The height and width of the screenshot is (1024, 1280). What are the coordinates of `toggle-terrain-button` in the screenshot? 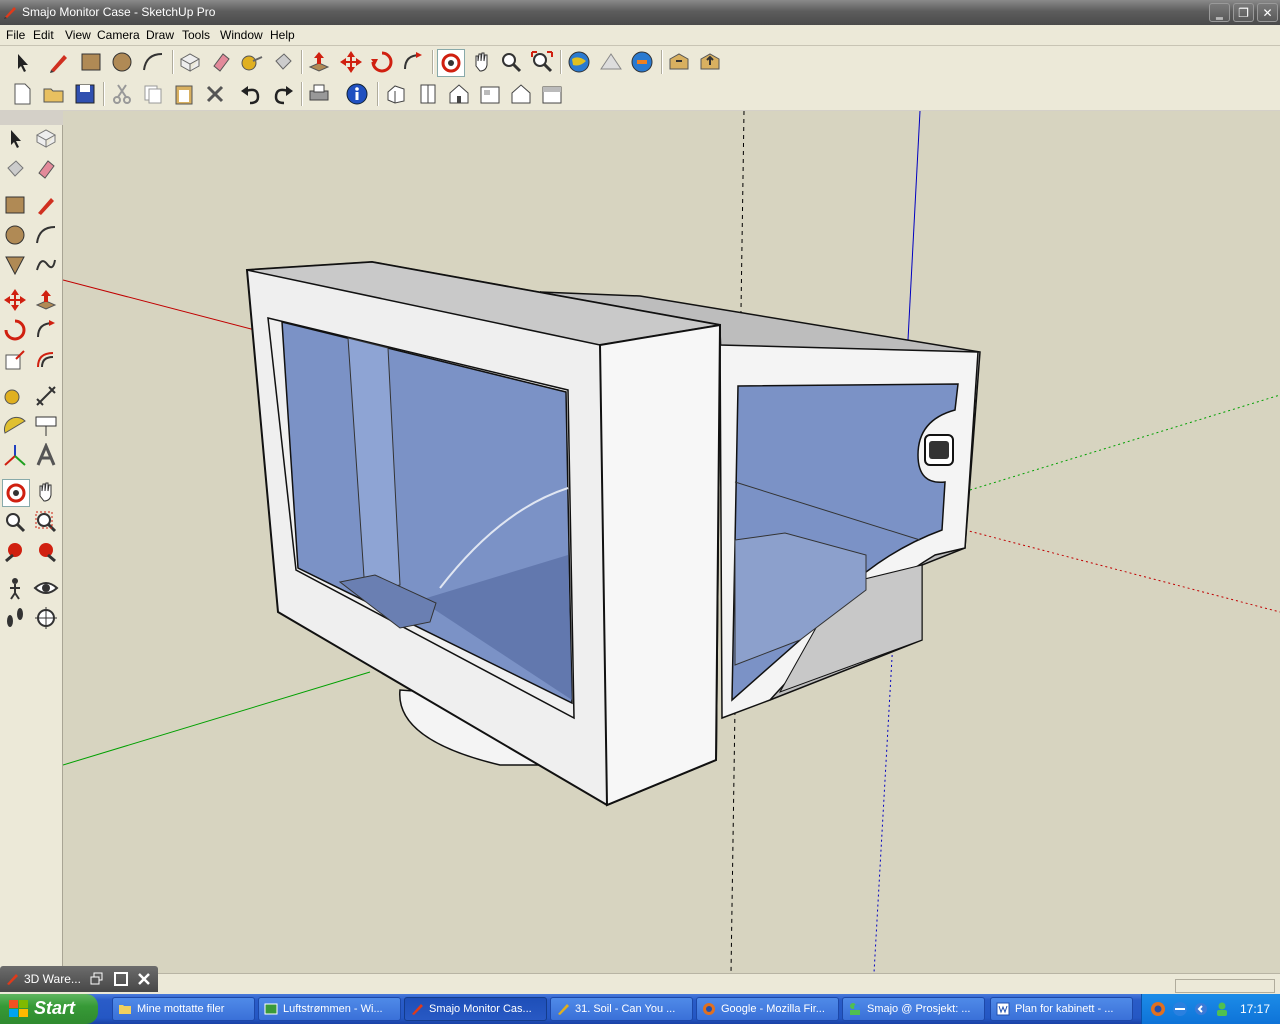 It's located at (611, 62).